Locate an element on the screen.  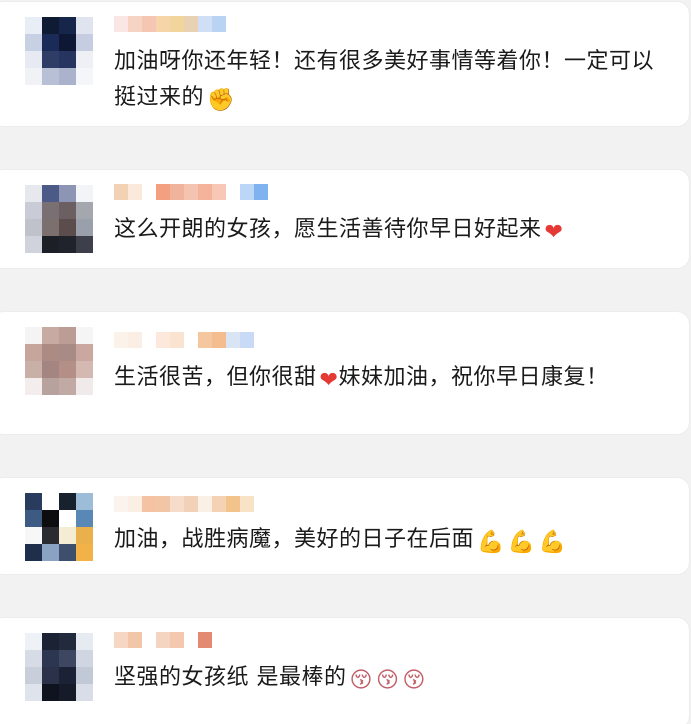
comment-card: 坚强的女孩纸 是最棒的 😚 😚 😚 is located at coordinates (344, 671).